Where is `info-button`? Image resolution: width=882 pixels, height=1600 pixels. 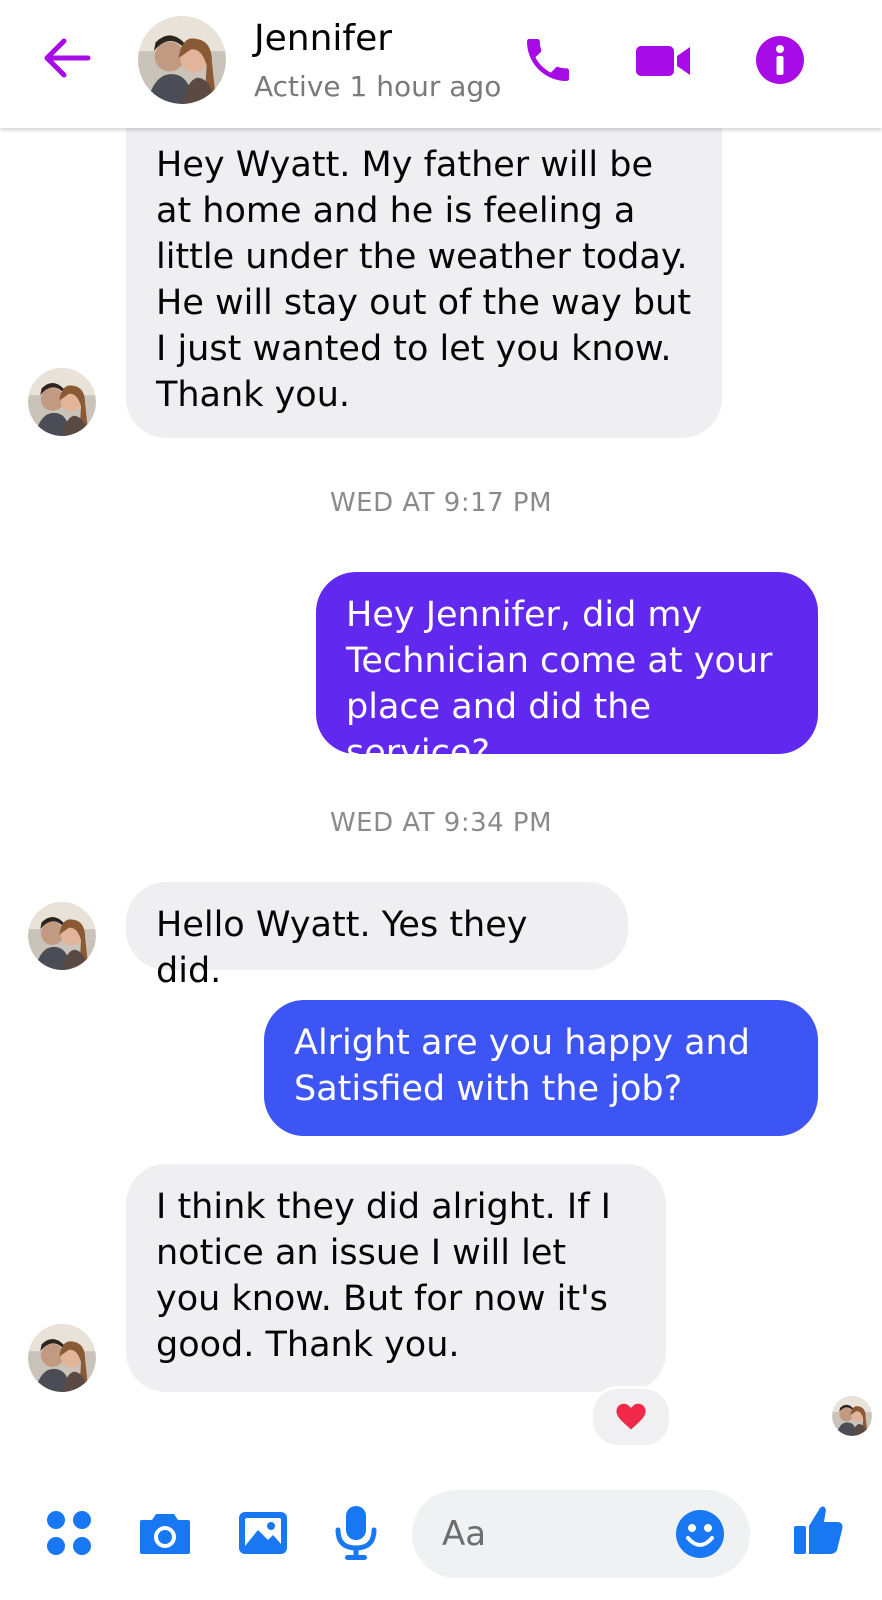
info-button is located at coordinates (780, 60).